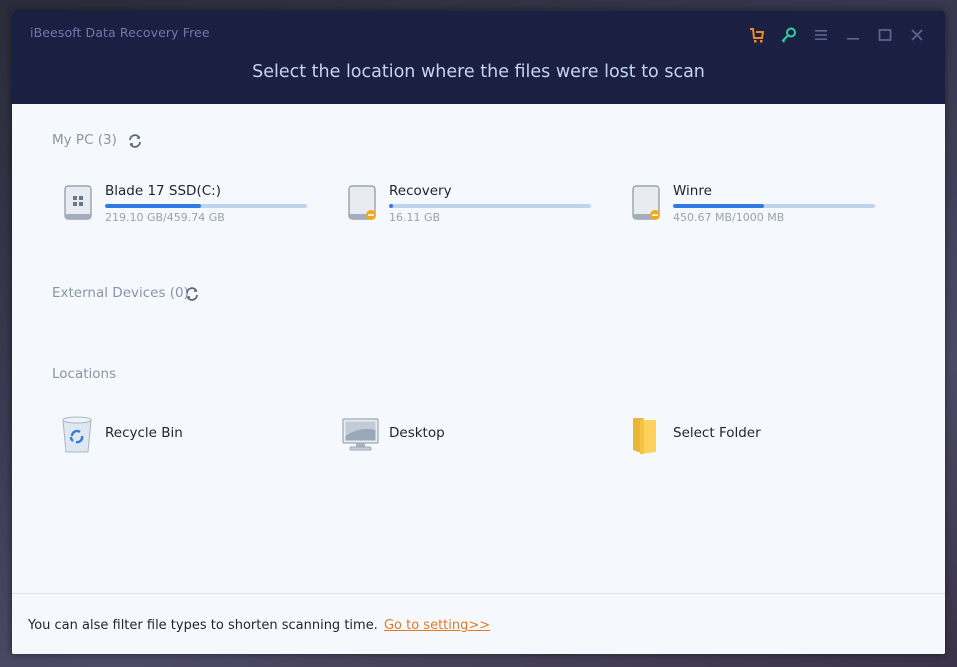  What do you see at coordinates (84, 374) in the screenshot?
I see `locations-label: Locations` at bounding box center [84, 374].